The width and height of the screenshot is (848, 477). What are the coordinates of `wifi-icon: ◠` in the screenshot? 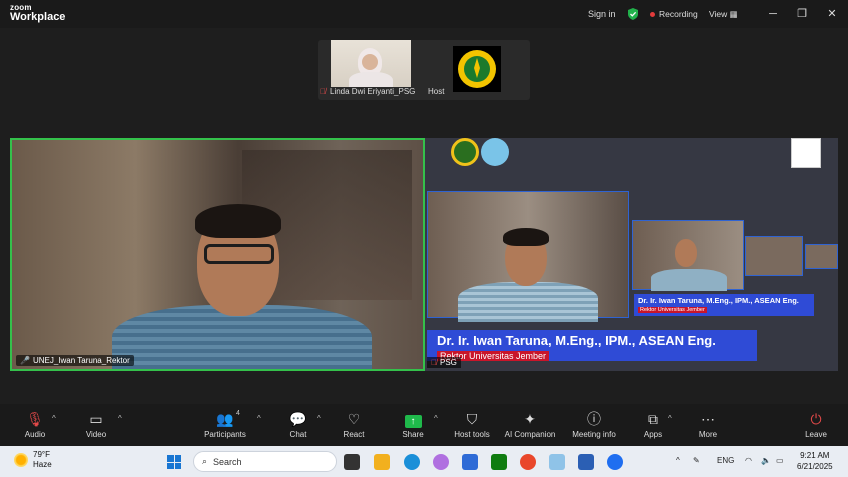 It's located at (748, 460).